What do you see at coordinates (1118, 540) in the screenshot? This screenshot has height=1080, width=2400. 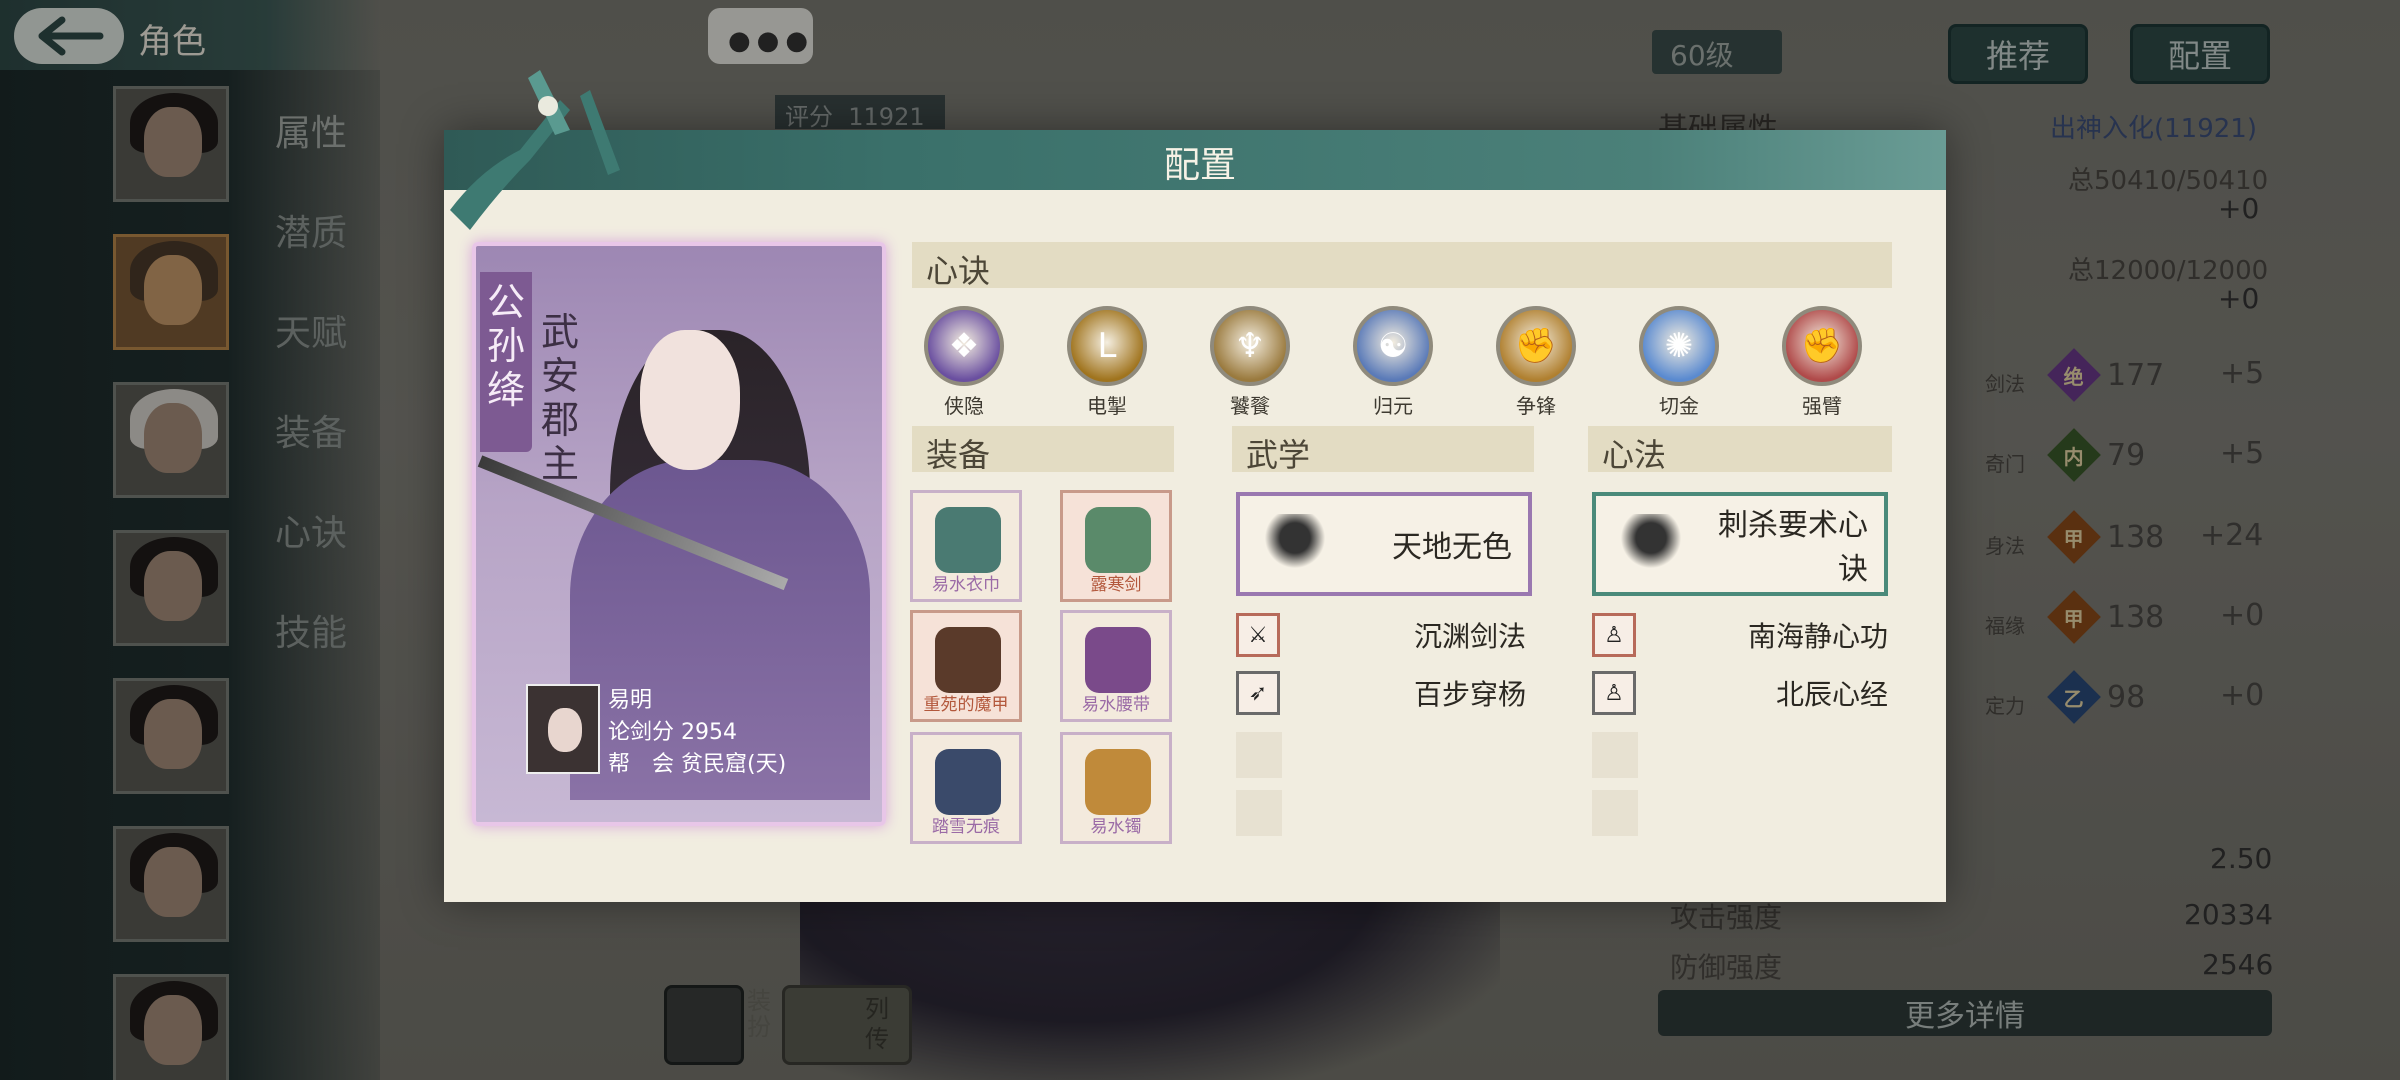 I see `sword-icon` at bounding box center [1118, 540].